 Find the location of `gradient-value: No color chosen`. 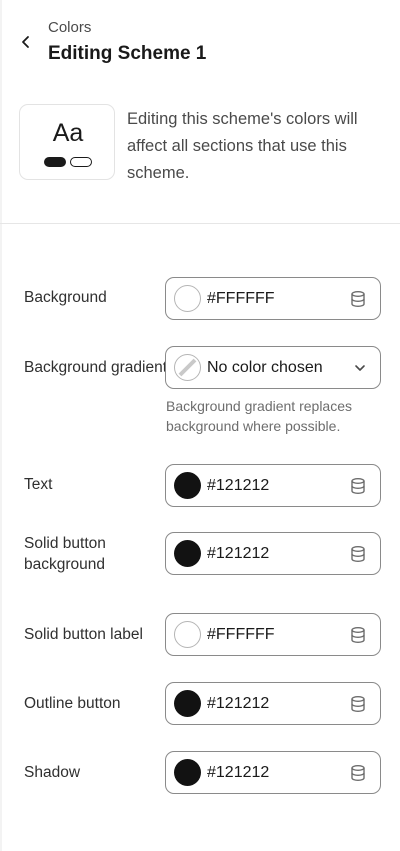

gradient-value: No color chosen is located at coordinates (265, 367).